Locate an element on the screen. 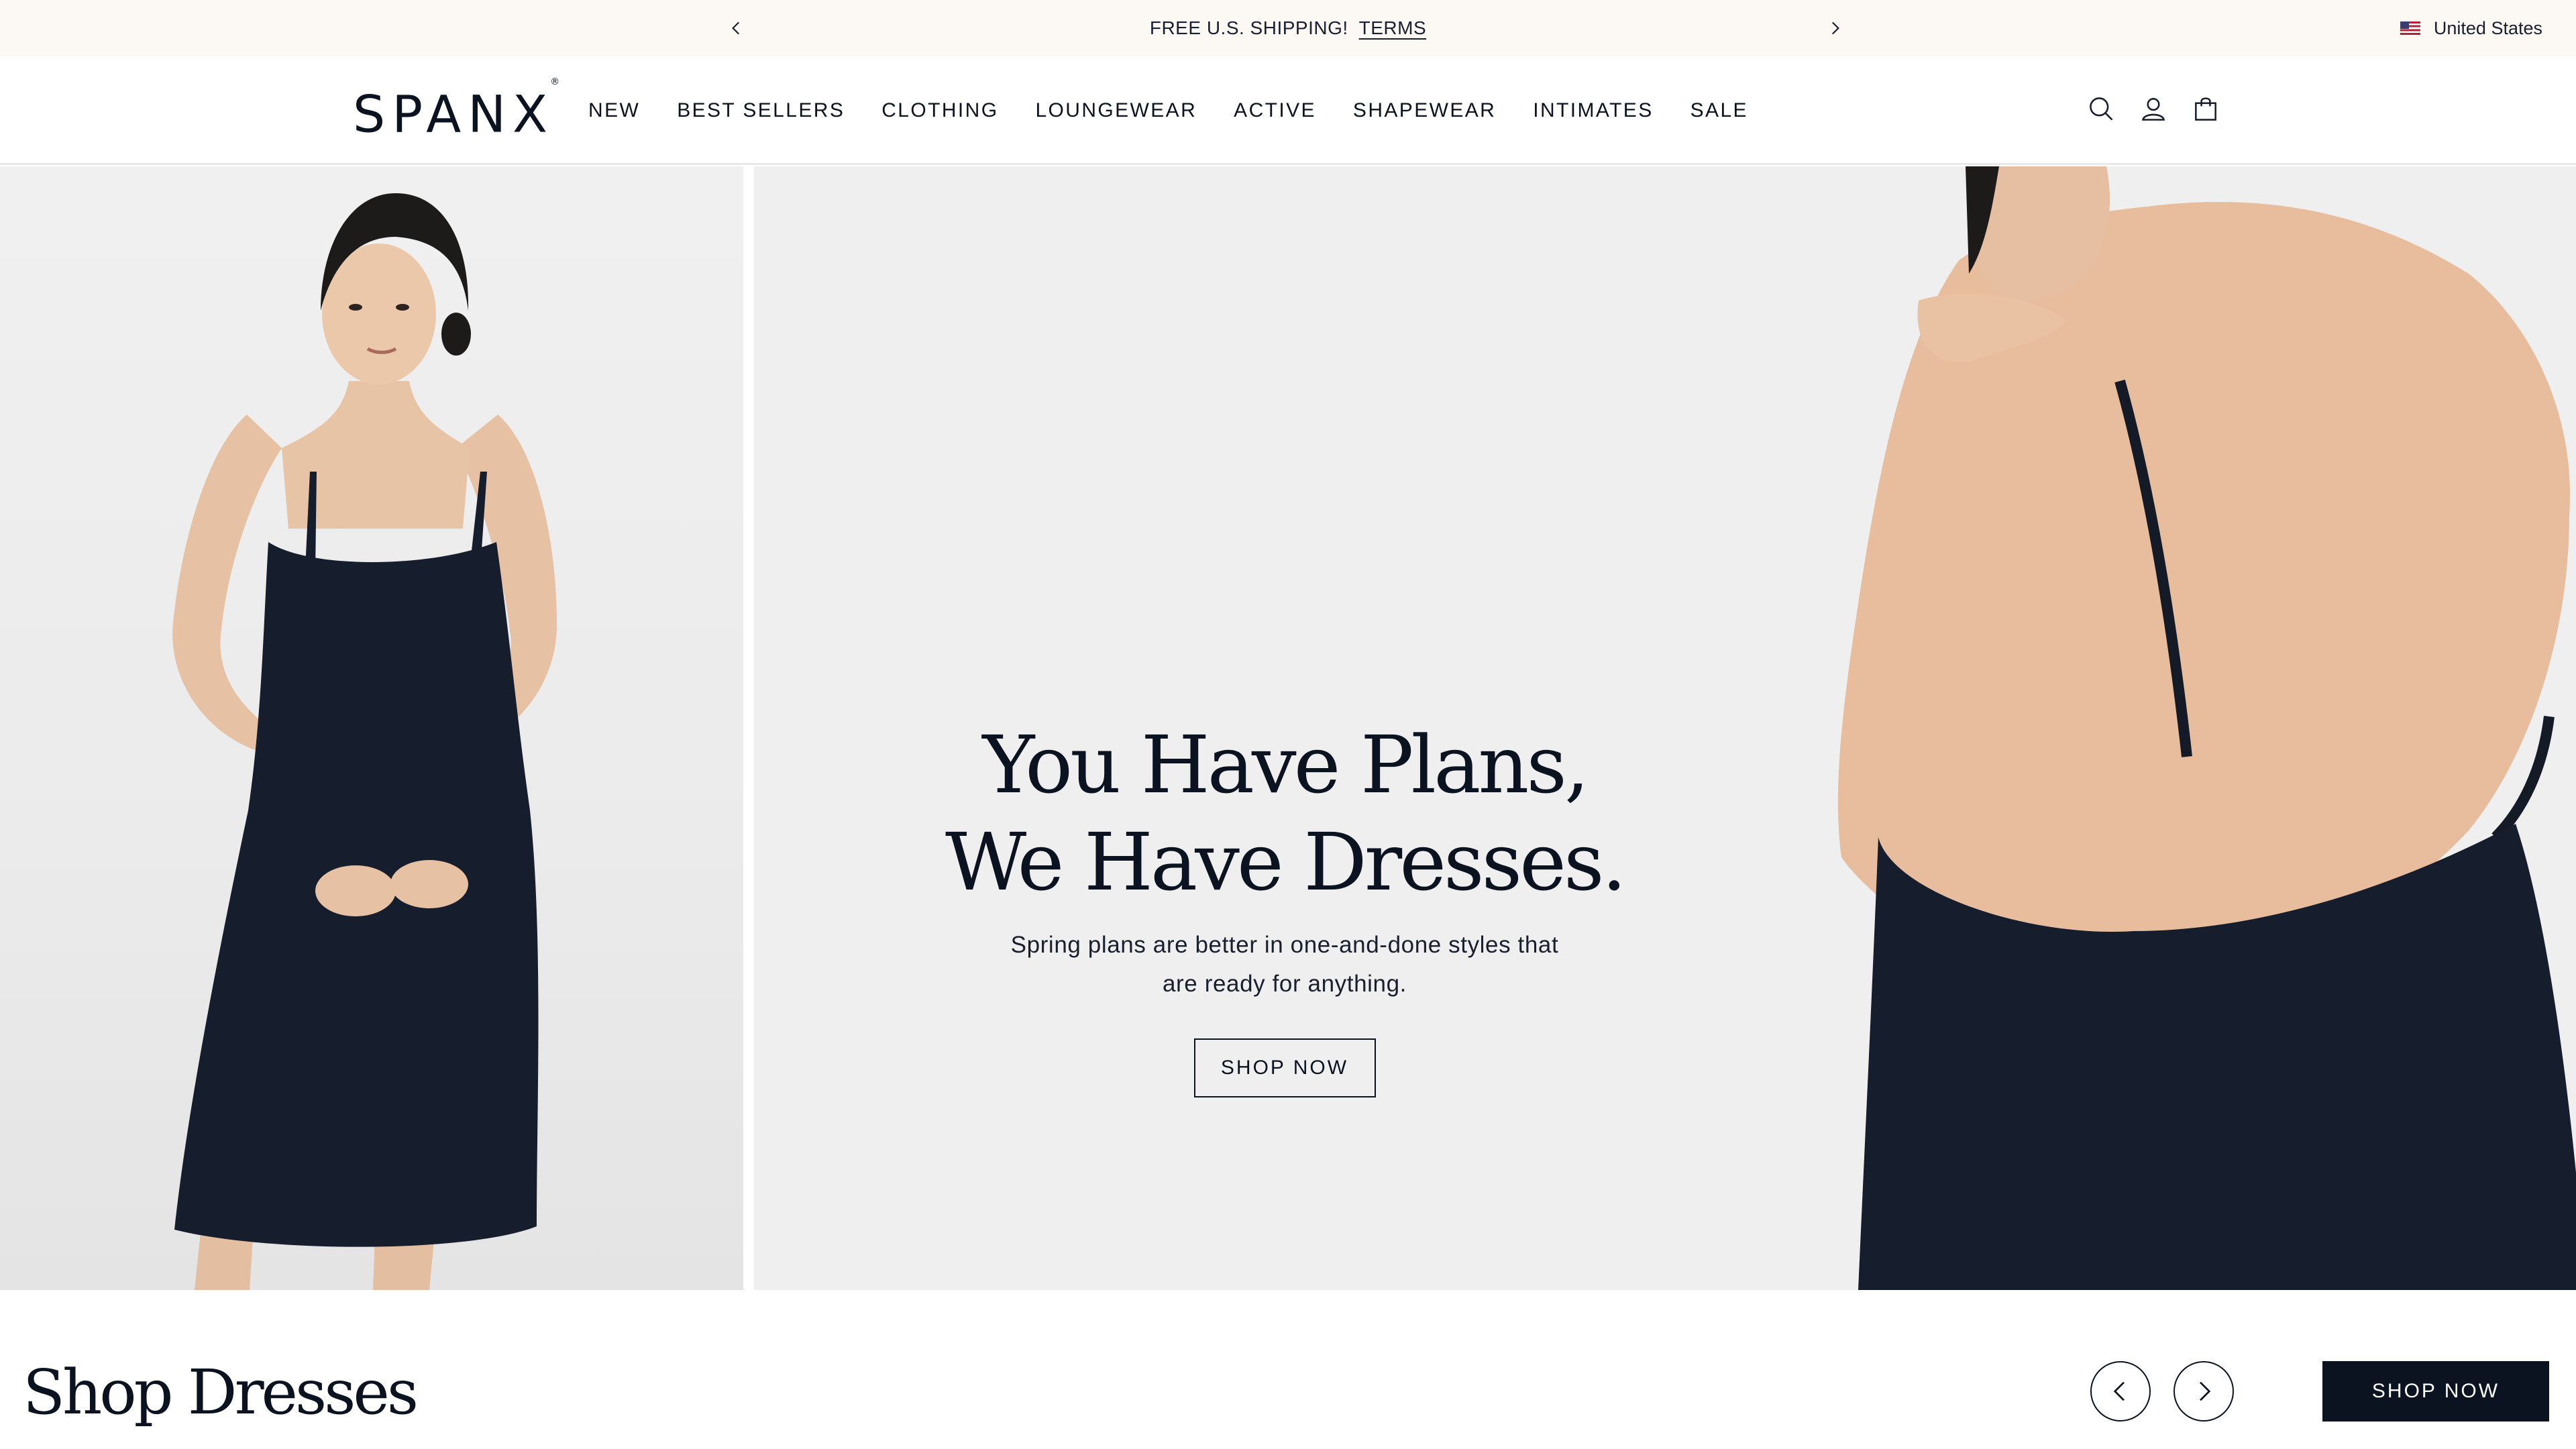  model-front-image is located at coordinates (364, 741).